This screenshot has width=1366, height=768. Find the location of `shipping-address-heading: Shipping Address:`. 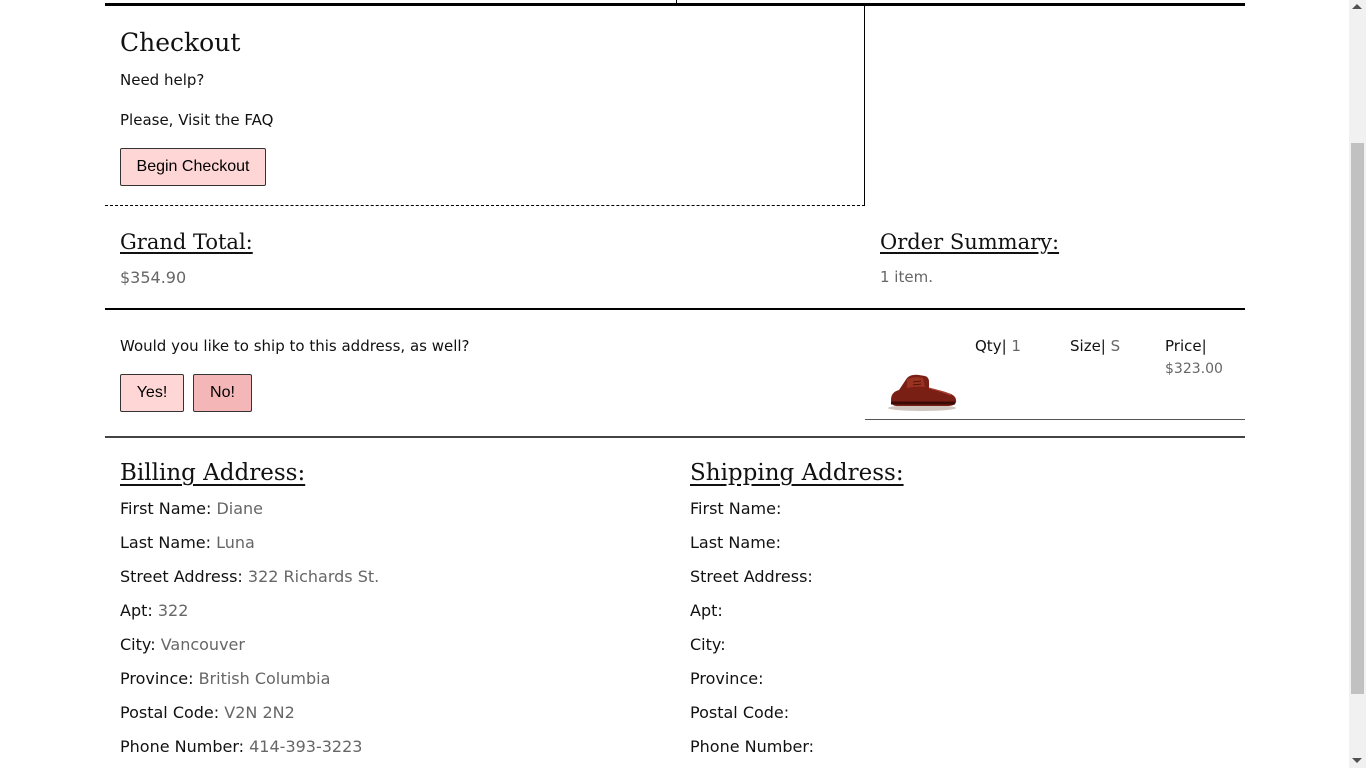

shipping-address-heading: Shipping Address: is located at coordinates (797, 473).